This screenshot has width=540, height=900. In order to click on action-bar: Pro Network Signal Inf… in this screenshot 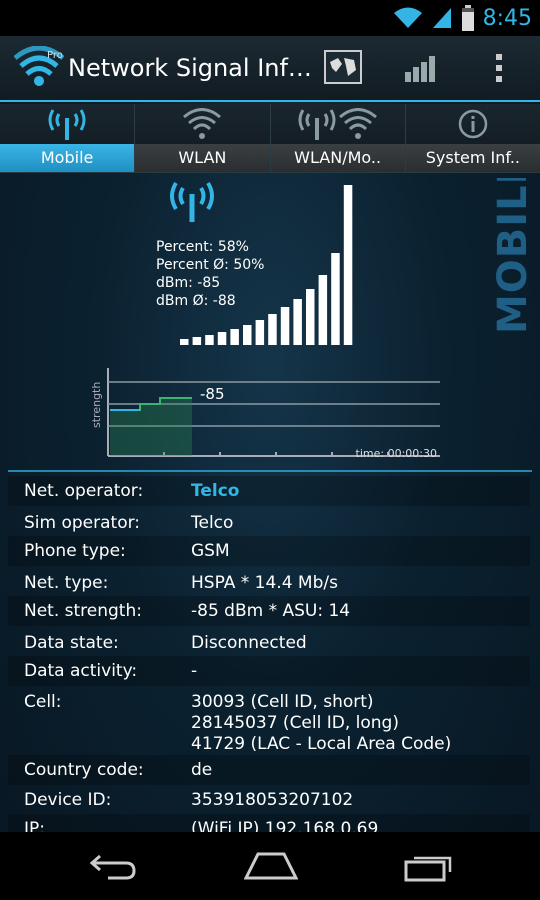, I will do `click(270, 69)`.